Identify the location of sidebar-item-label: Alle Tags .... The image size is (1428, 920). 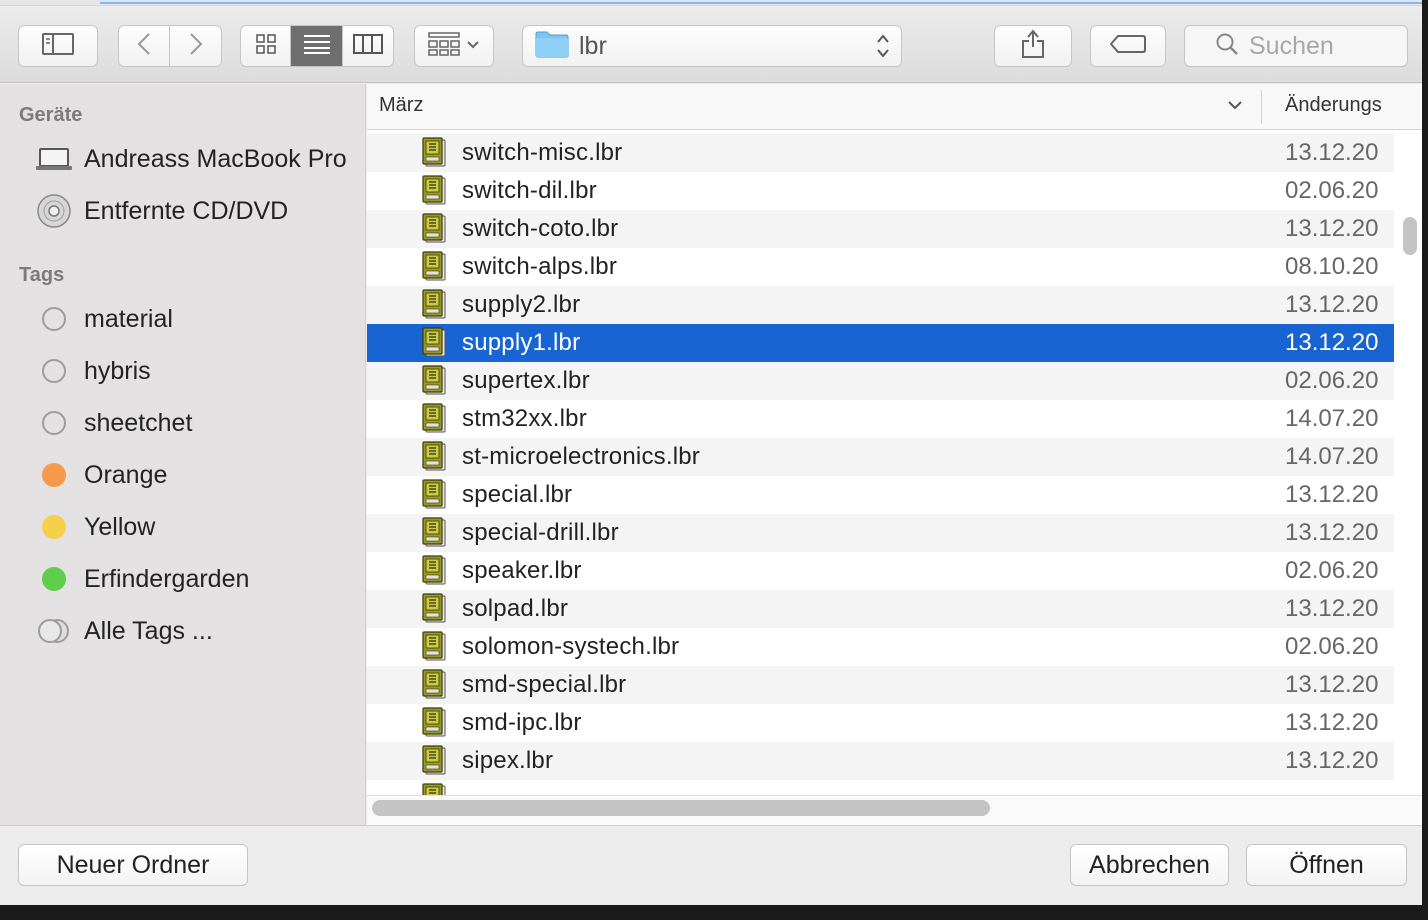
(148, 630).